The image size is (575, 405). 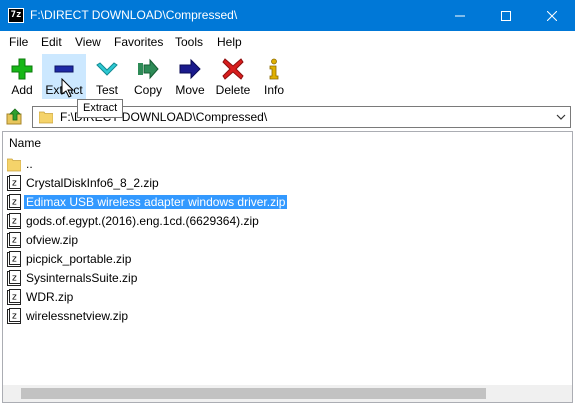 I want to click on info-button-label: Info, so click(x=273, y=90).